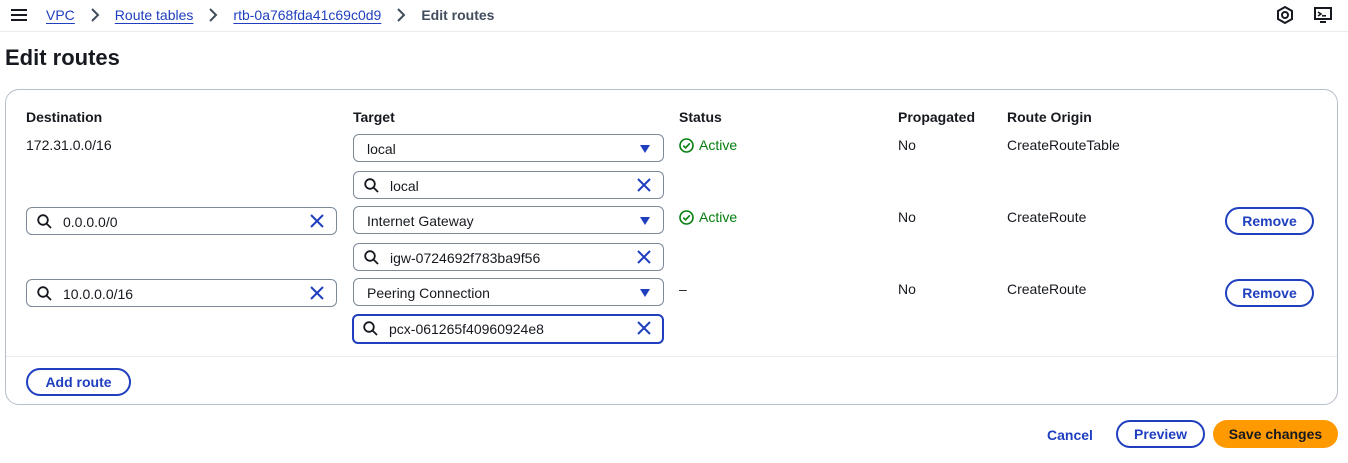  What do you see at coordinates (19, 15) in the screenshot?
I see `menu-icon` at bounding box center [19, 15].